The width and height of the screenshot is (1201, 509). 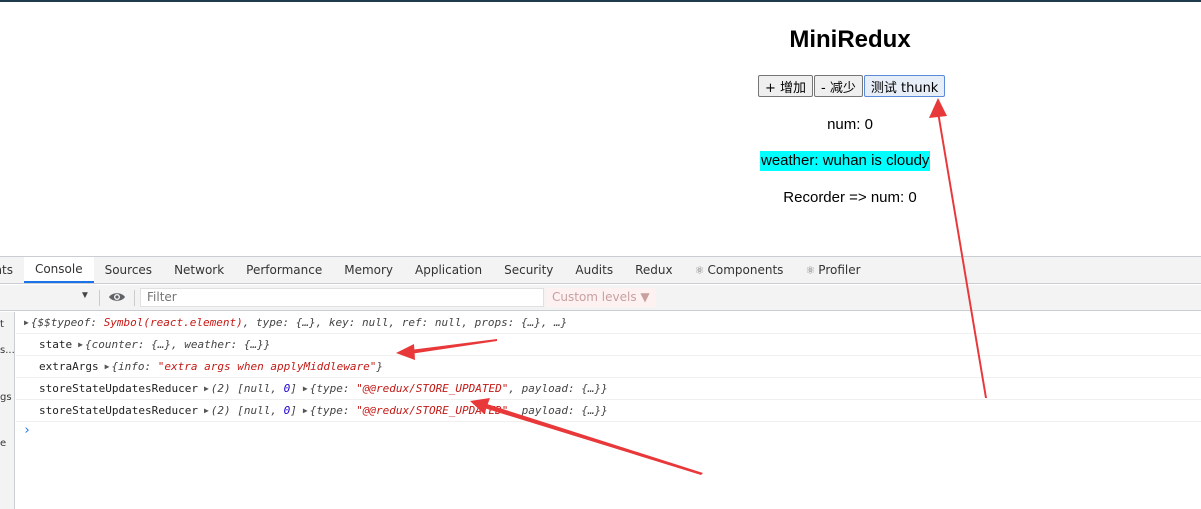 What do you see at coordinates (368, 270) in the screenshot?
I see `tab-memory: Memory` at bounding box center [368, 270].